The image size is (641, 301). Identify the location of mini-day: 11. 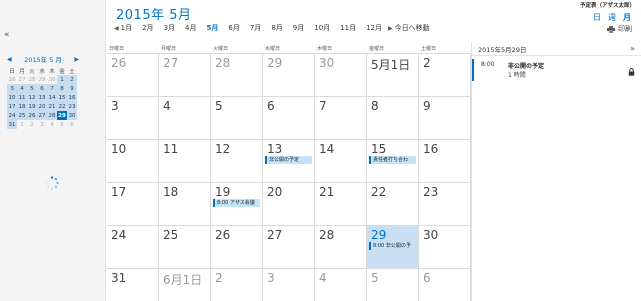
(22, 97).